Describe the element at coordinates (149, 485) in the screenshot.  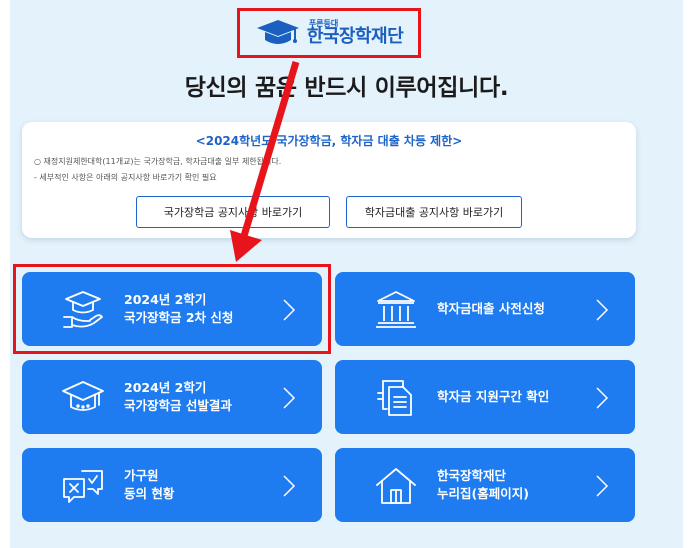
I see `tile-text: 가구원 동의 현황` at that location.